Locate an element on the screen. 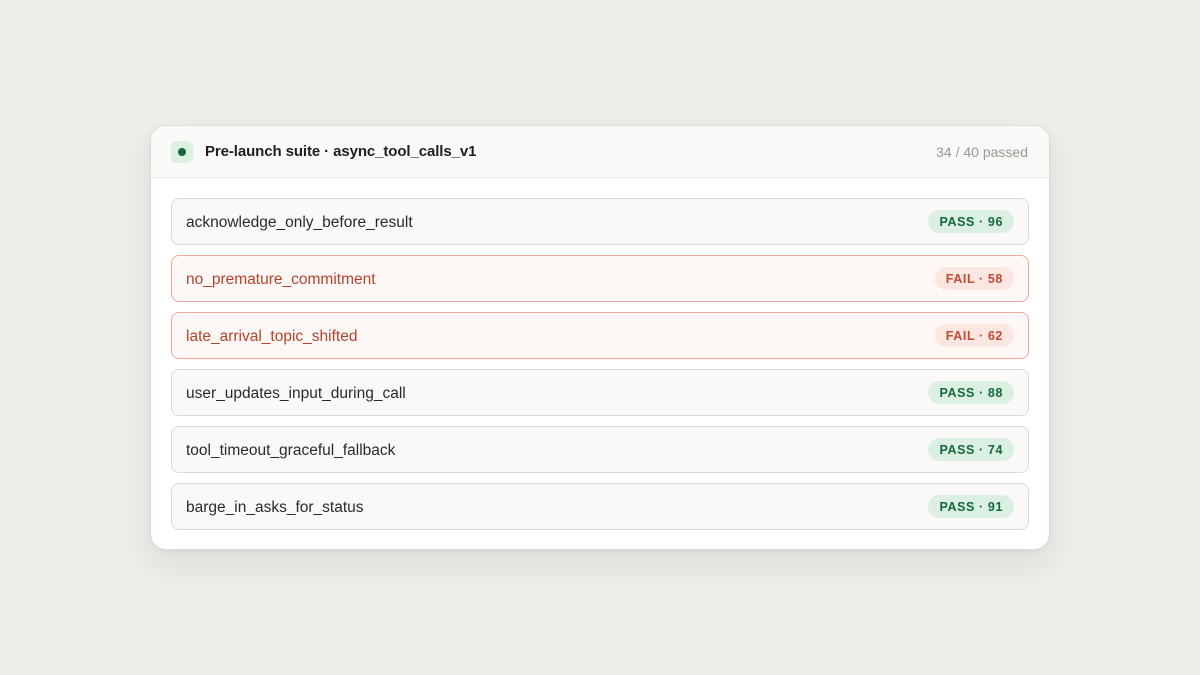  status-badge: FAIL · 58 is located at coordinates (974, 278).